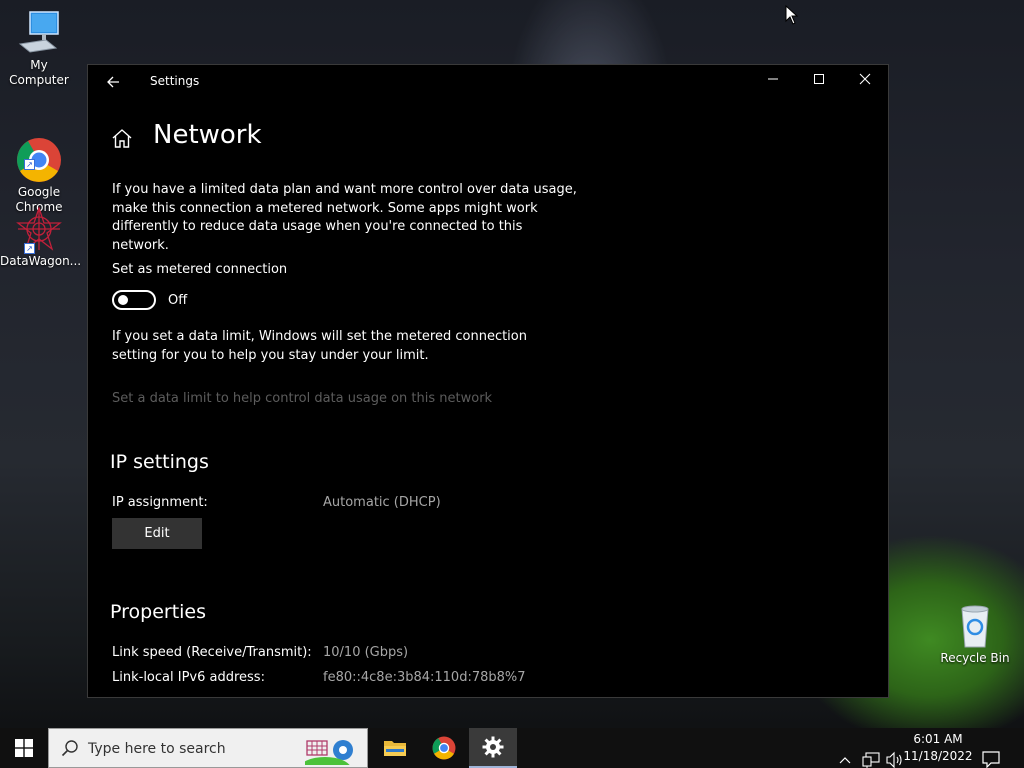  Describe the element at coordinates (975, 626) in the screenshot. I see `recycle-bin-icon` at that location.